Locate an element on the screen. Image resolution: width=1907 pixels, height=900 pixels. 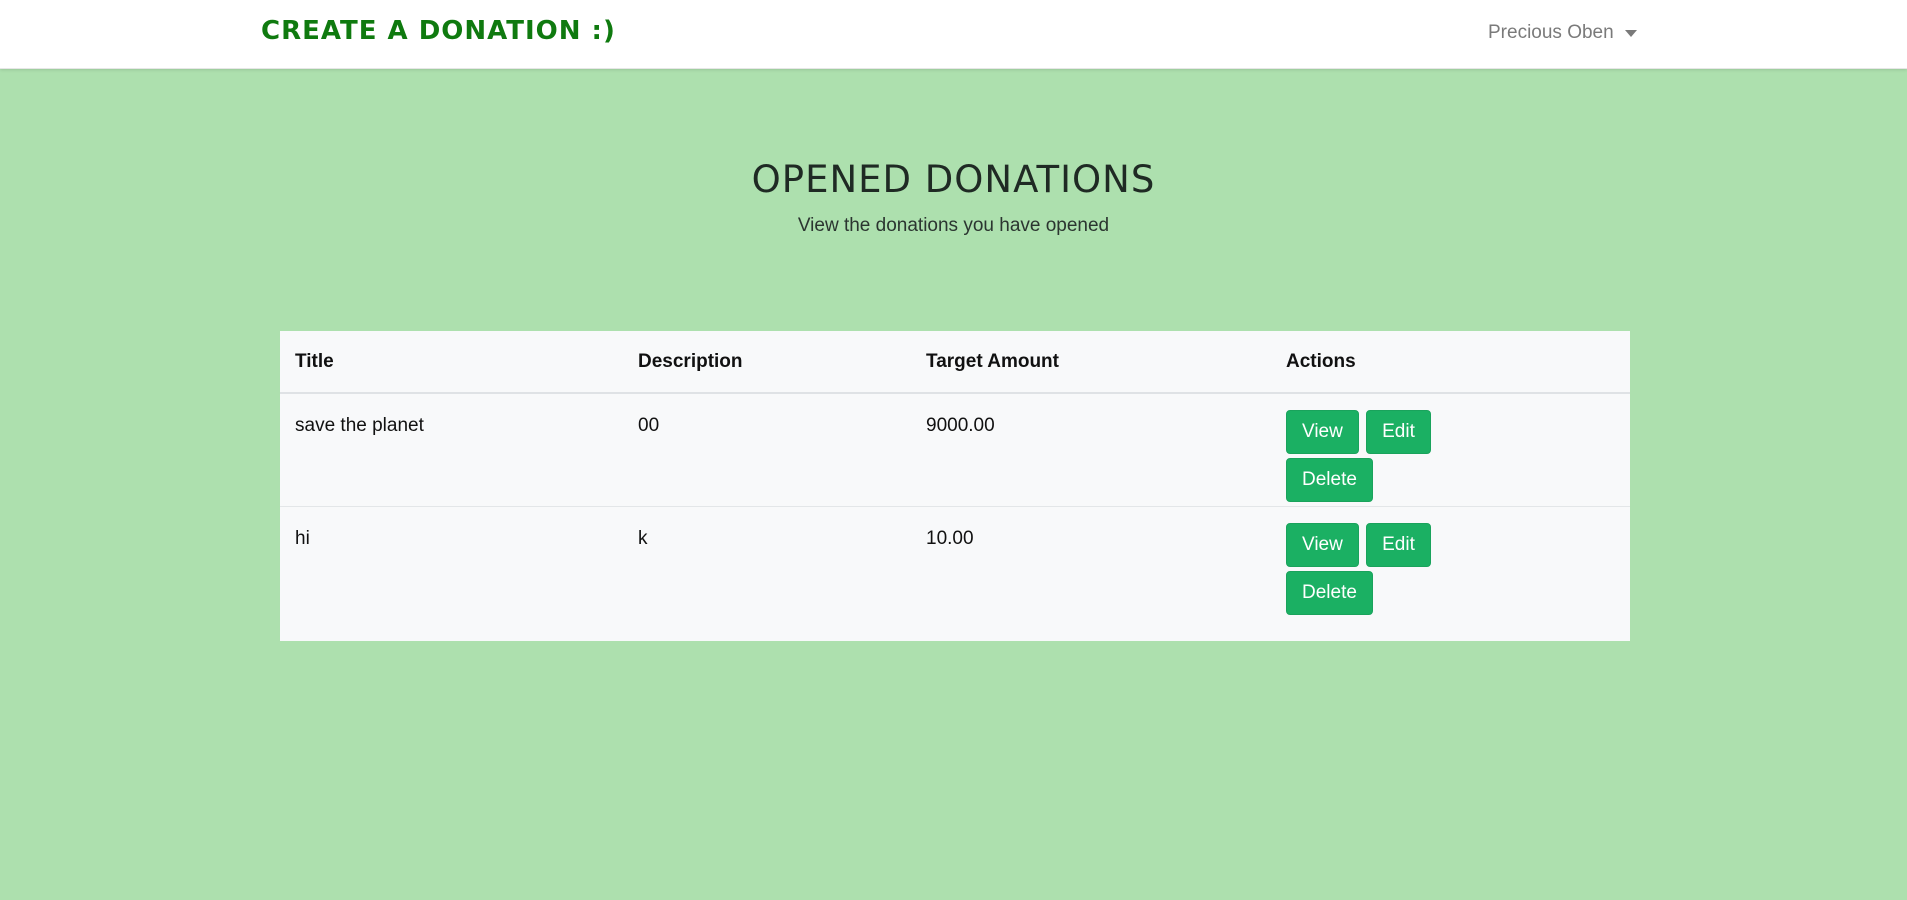
column-header-description: Description is located at coordinates (767, 362).